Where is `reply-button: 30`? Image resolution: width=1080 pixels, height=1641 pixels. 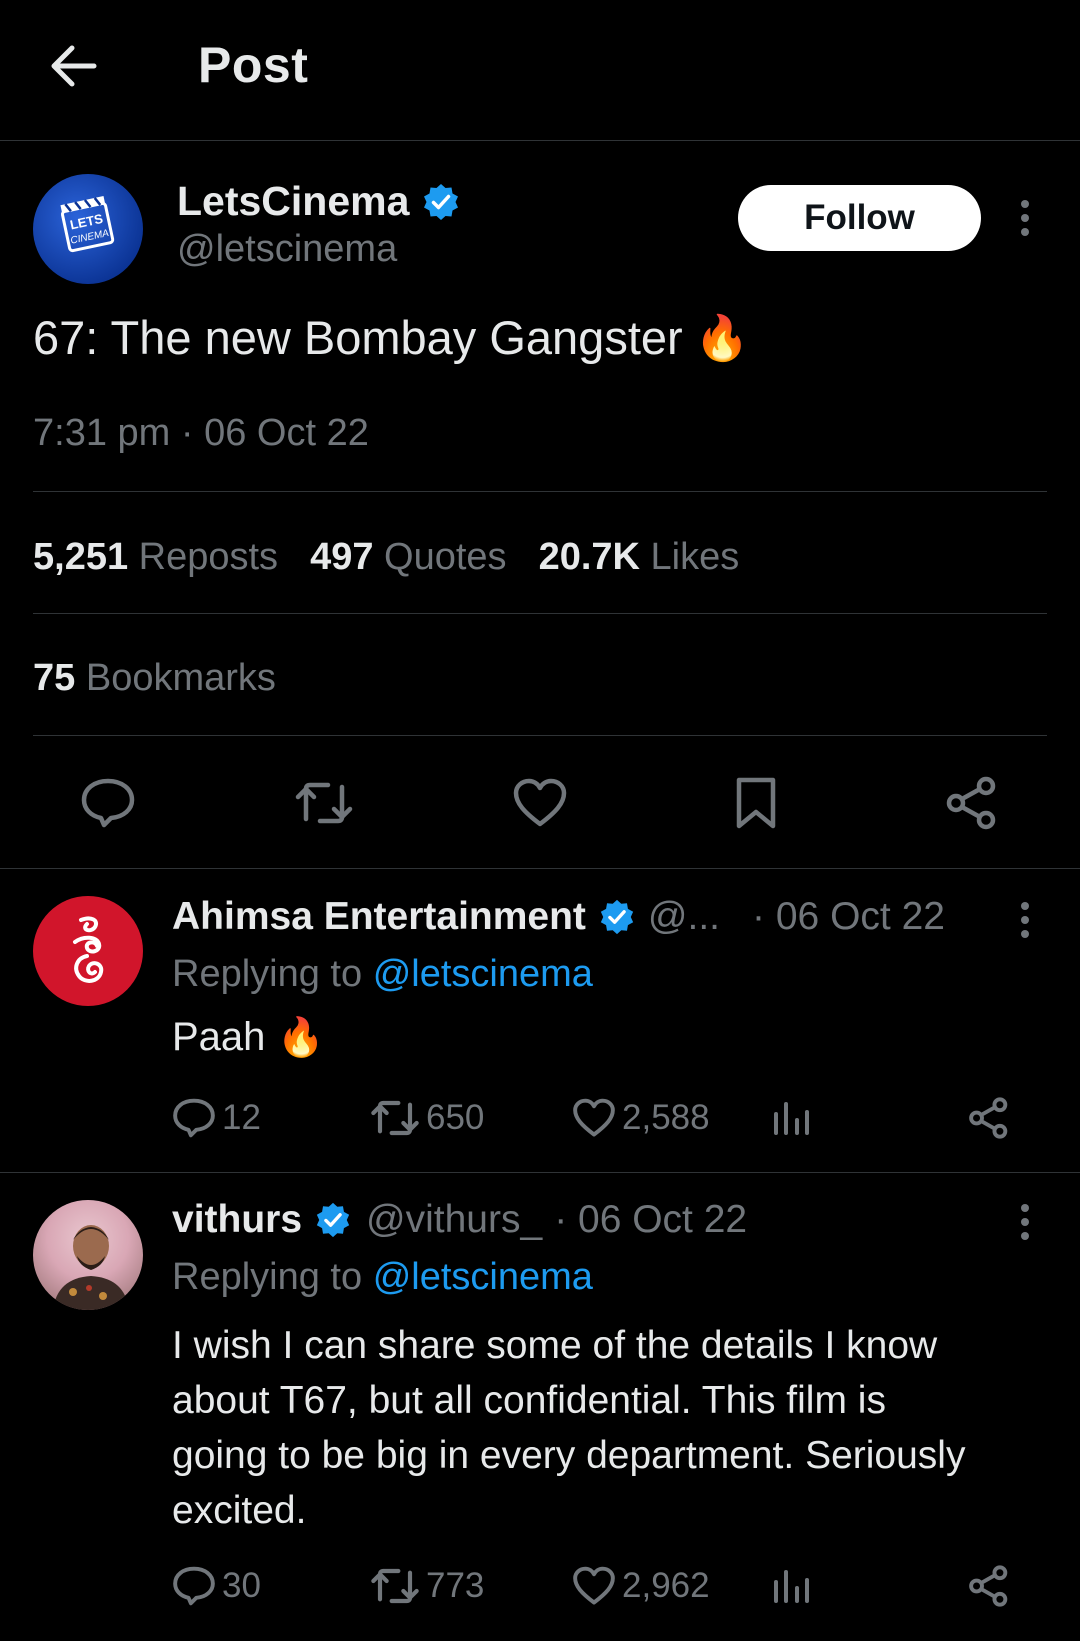 reply-button: 30 is located at coordinates (216, 1586).